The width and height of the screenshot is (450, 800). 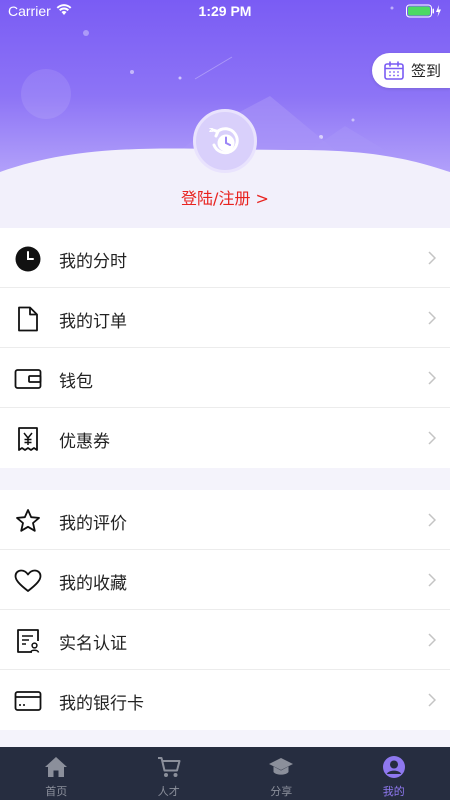 What do you see at coordinates (423, 11) in the screenshot?
I see `battery-icon` at bounding box center [423, 11].